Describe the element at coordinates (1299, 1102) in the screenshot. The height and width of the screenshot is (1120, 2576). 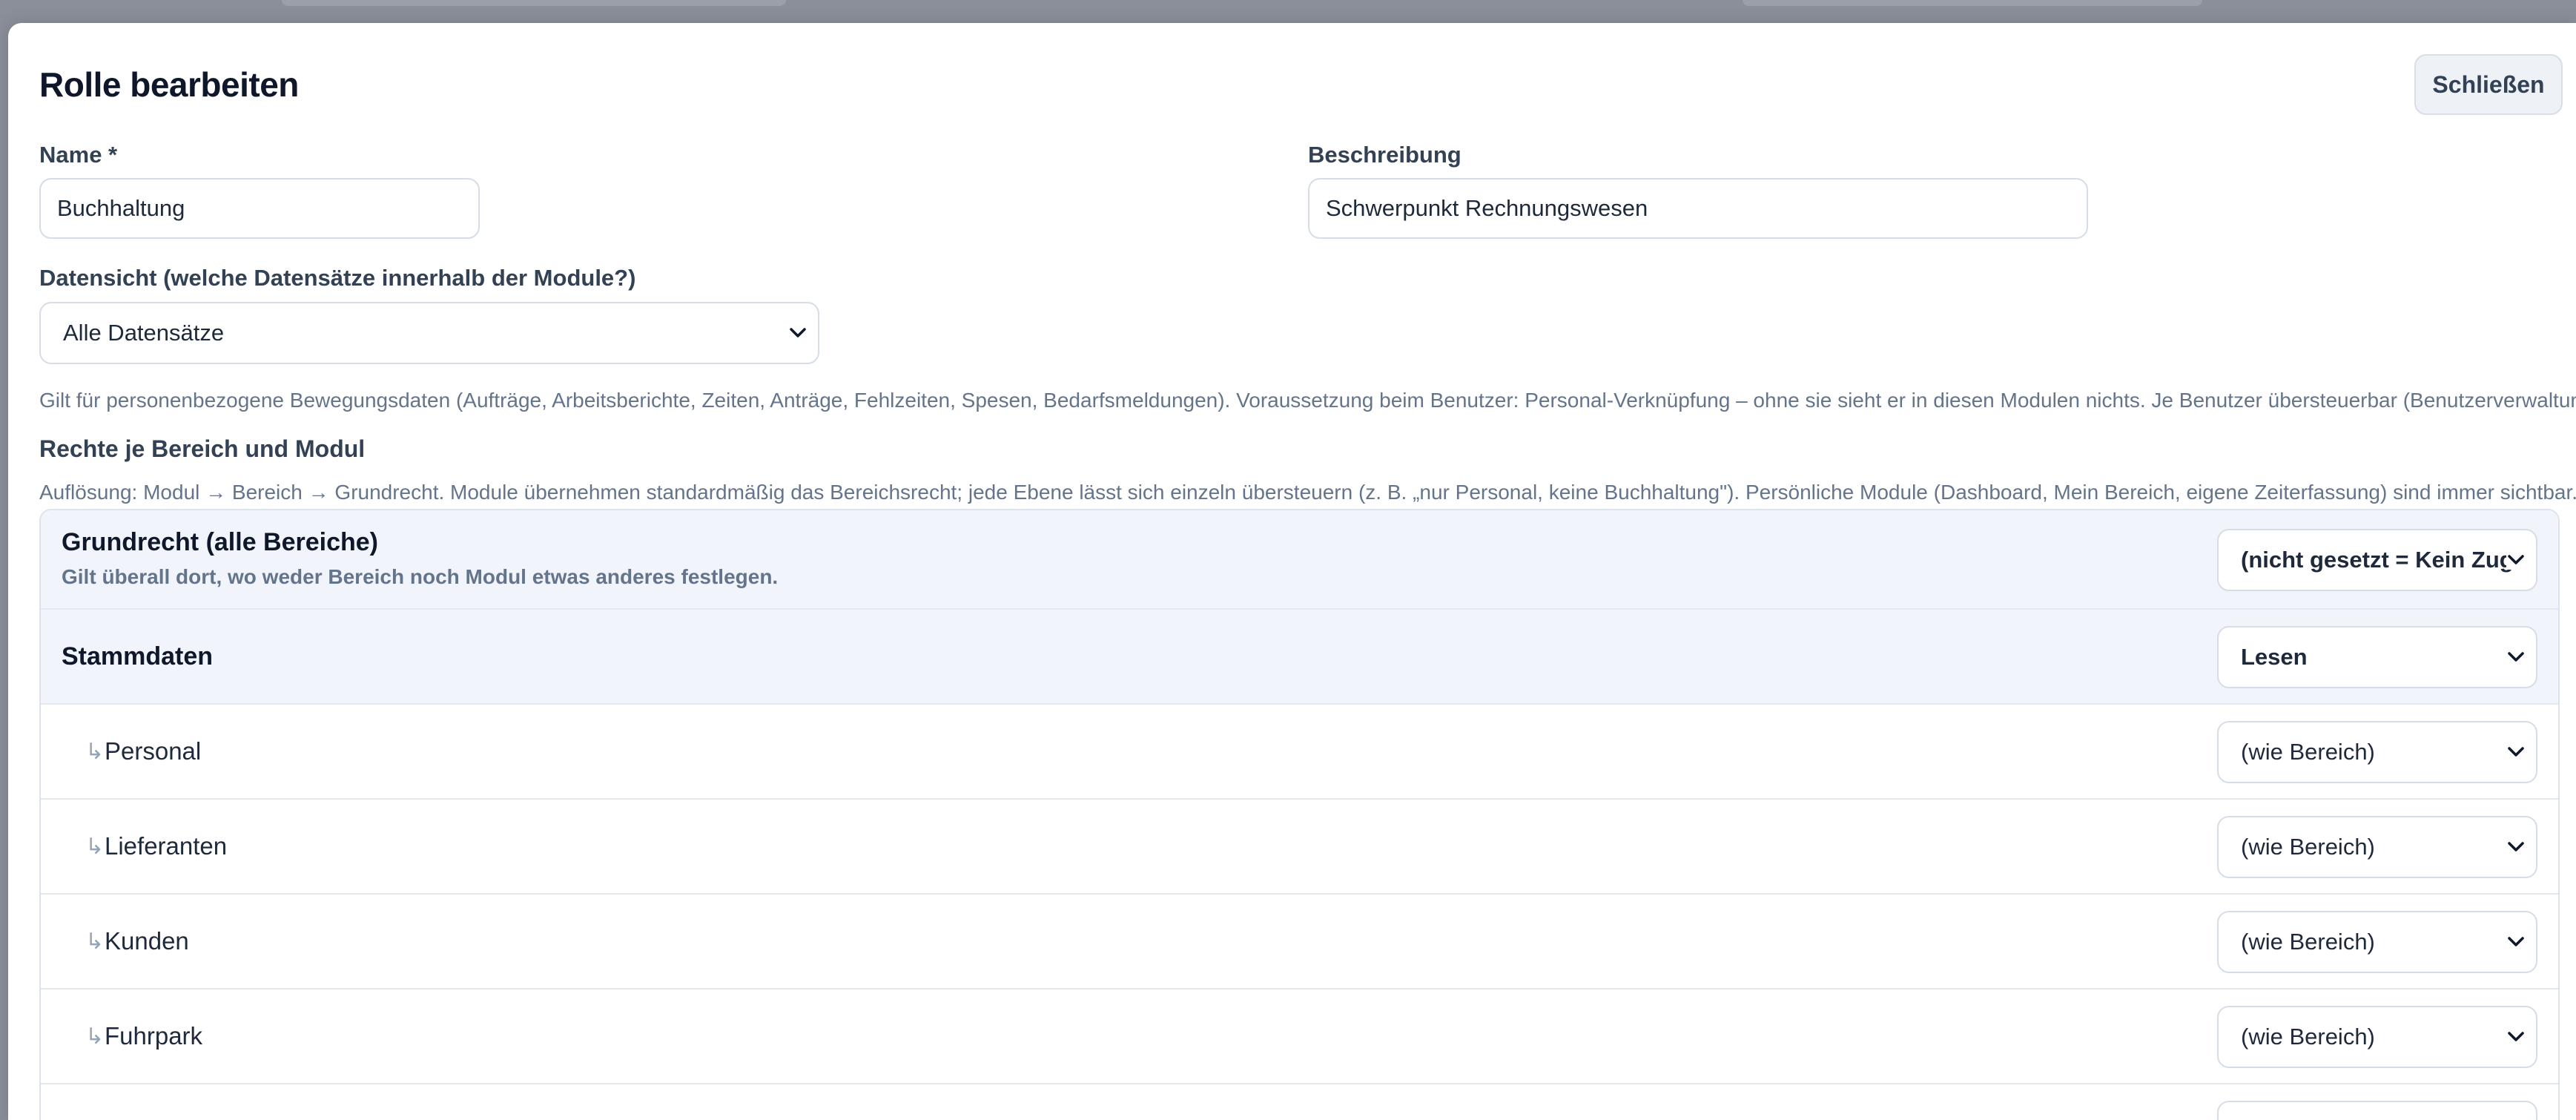
I see `module-row-partial` at that location.